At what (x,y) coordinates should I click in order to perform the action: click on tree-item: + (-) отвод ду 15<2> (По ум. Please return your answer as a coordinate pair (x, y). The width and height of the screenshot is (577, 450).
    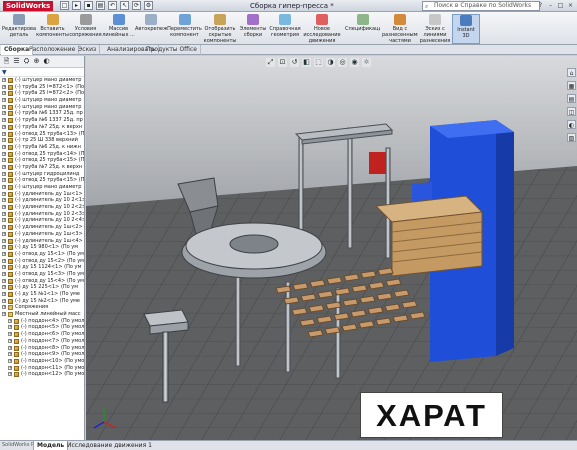
    Looking at the image, I should click on (42, 261).